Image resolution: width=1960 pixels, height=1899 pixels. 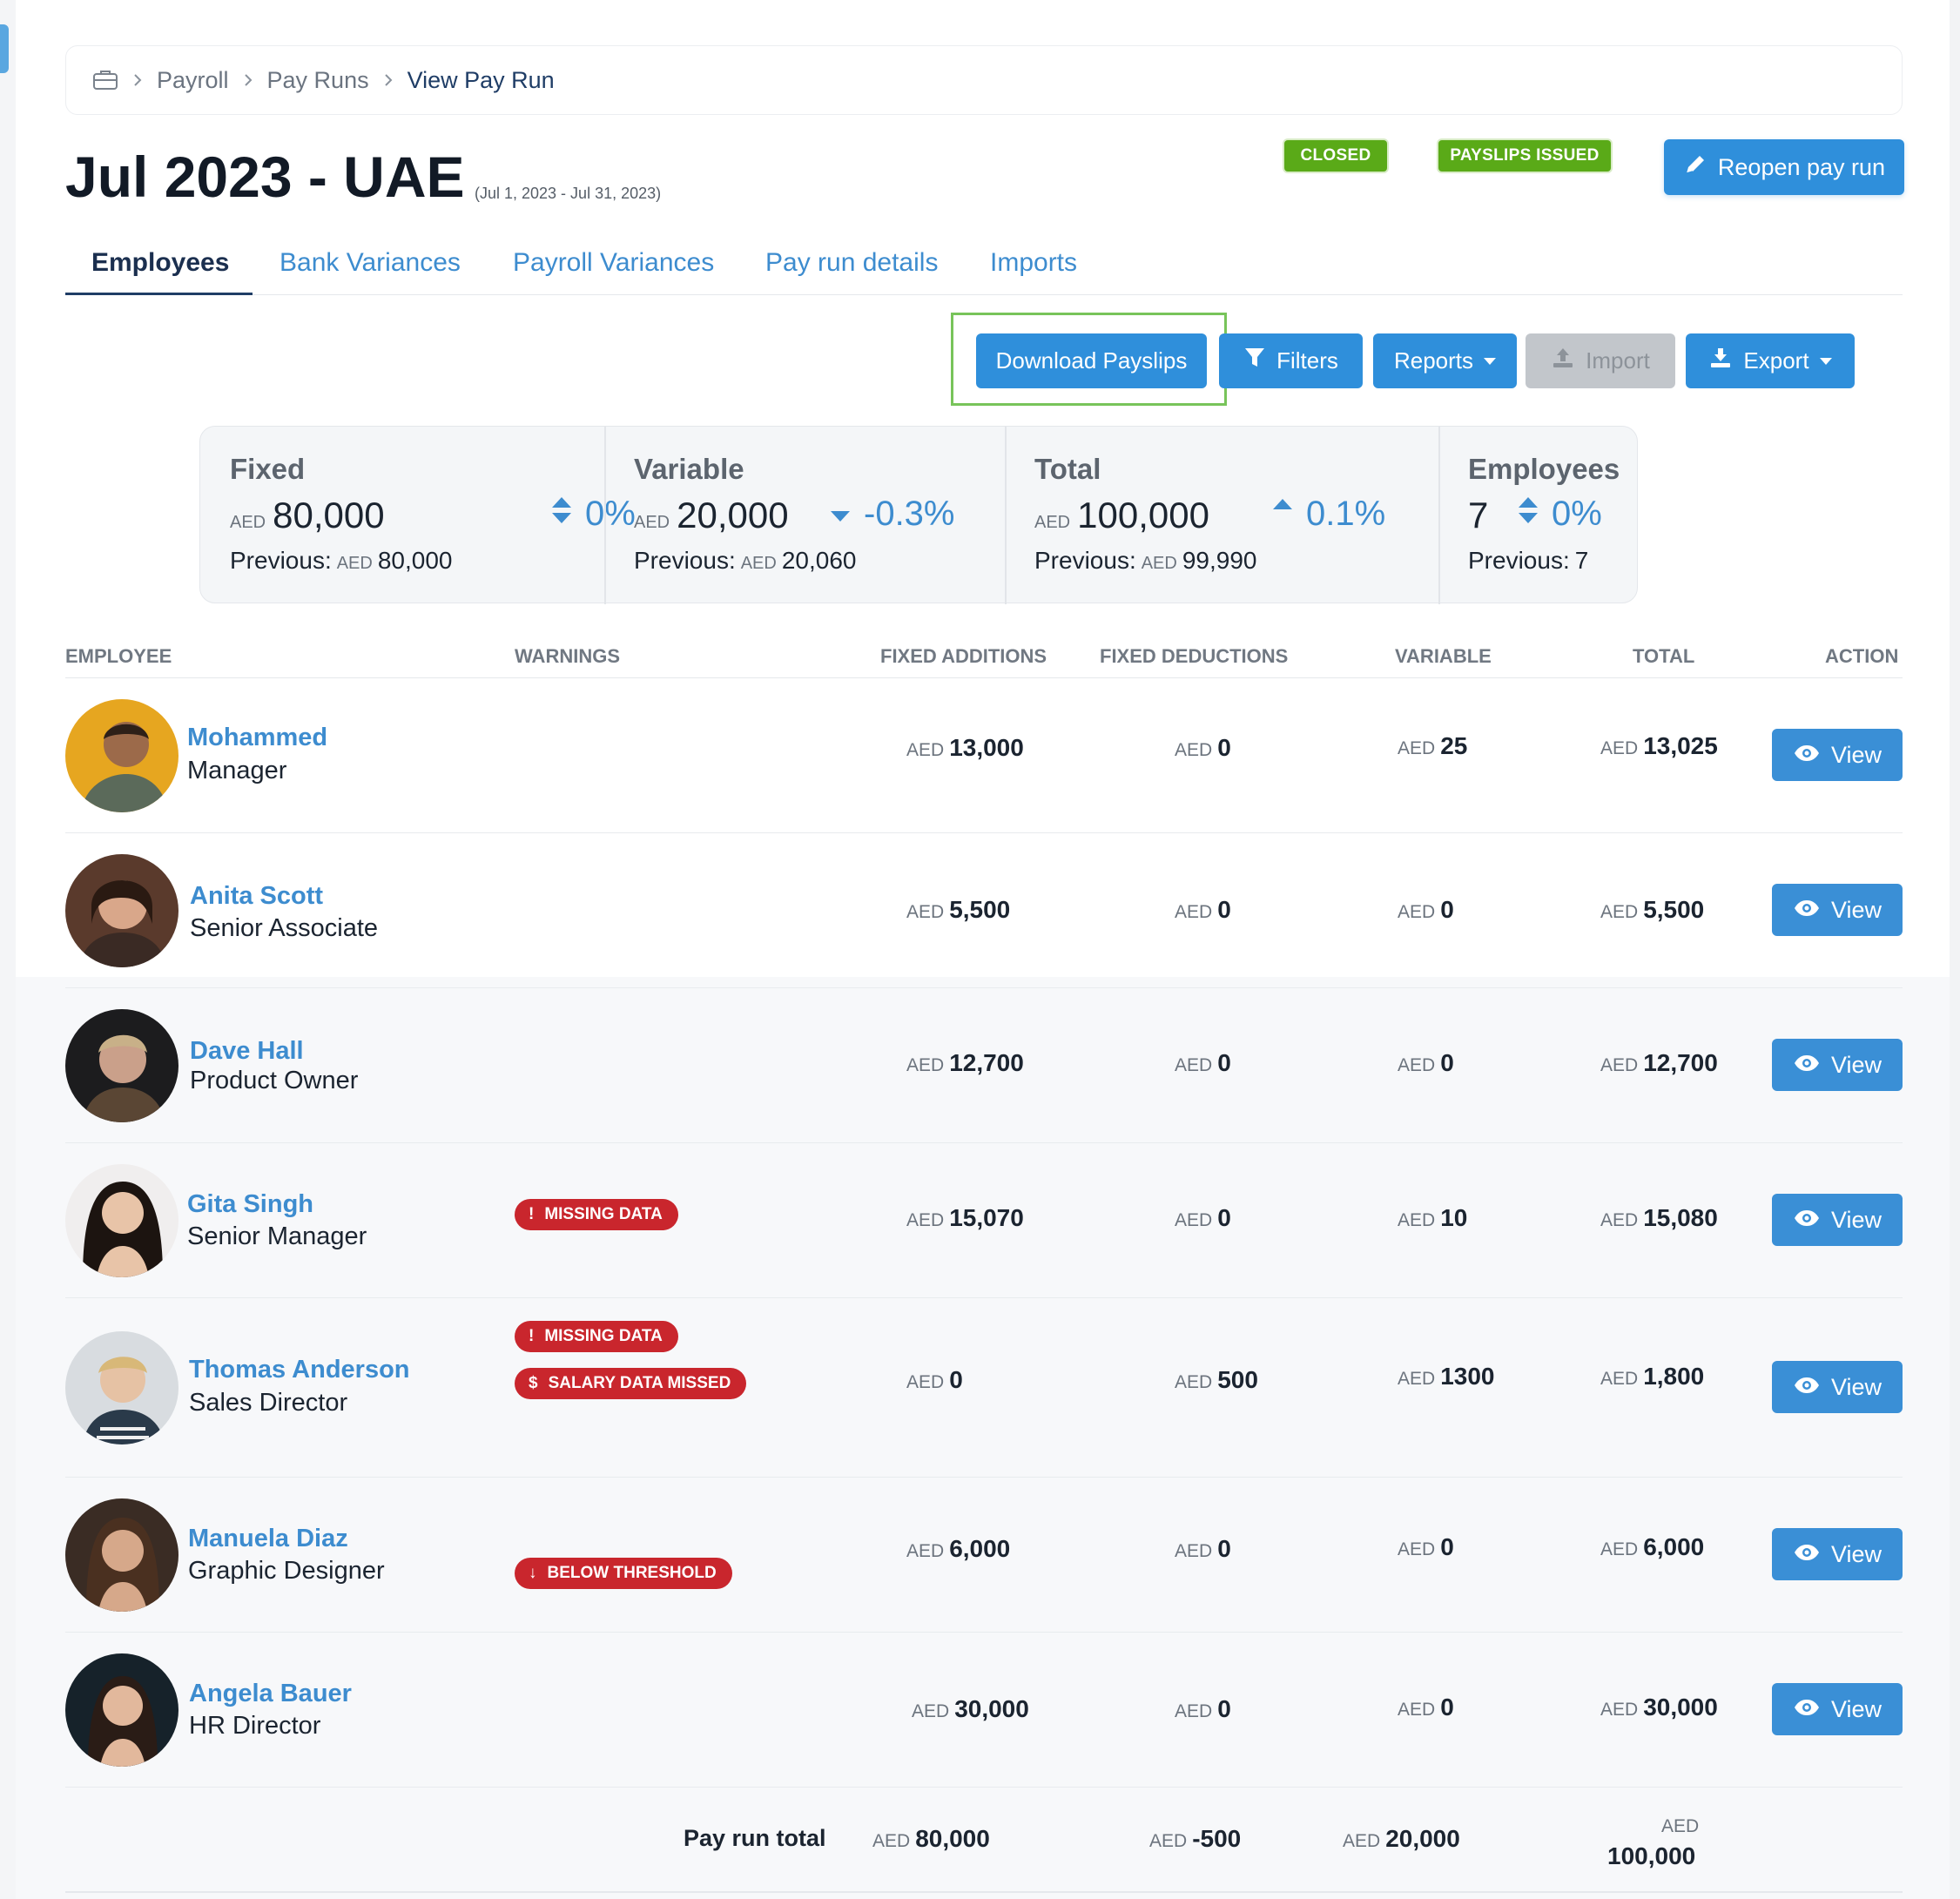 I want to click on filters-button: Filters, so click(x=1291, y=360).